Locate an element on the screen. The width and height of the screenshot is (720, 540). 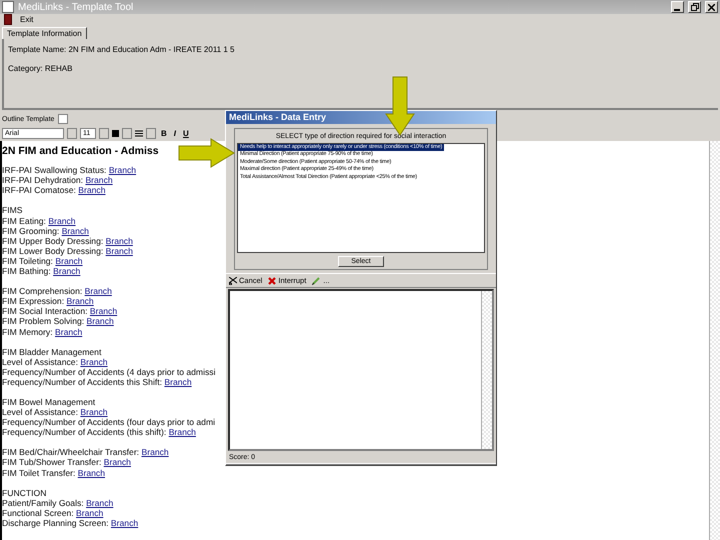
field-label: FIM Toileting: is located at coordinates (27, 261).